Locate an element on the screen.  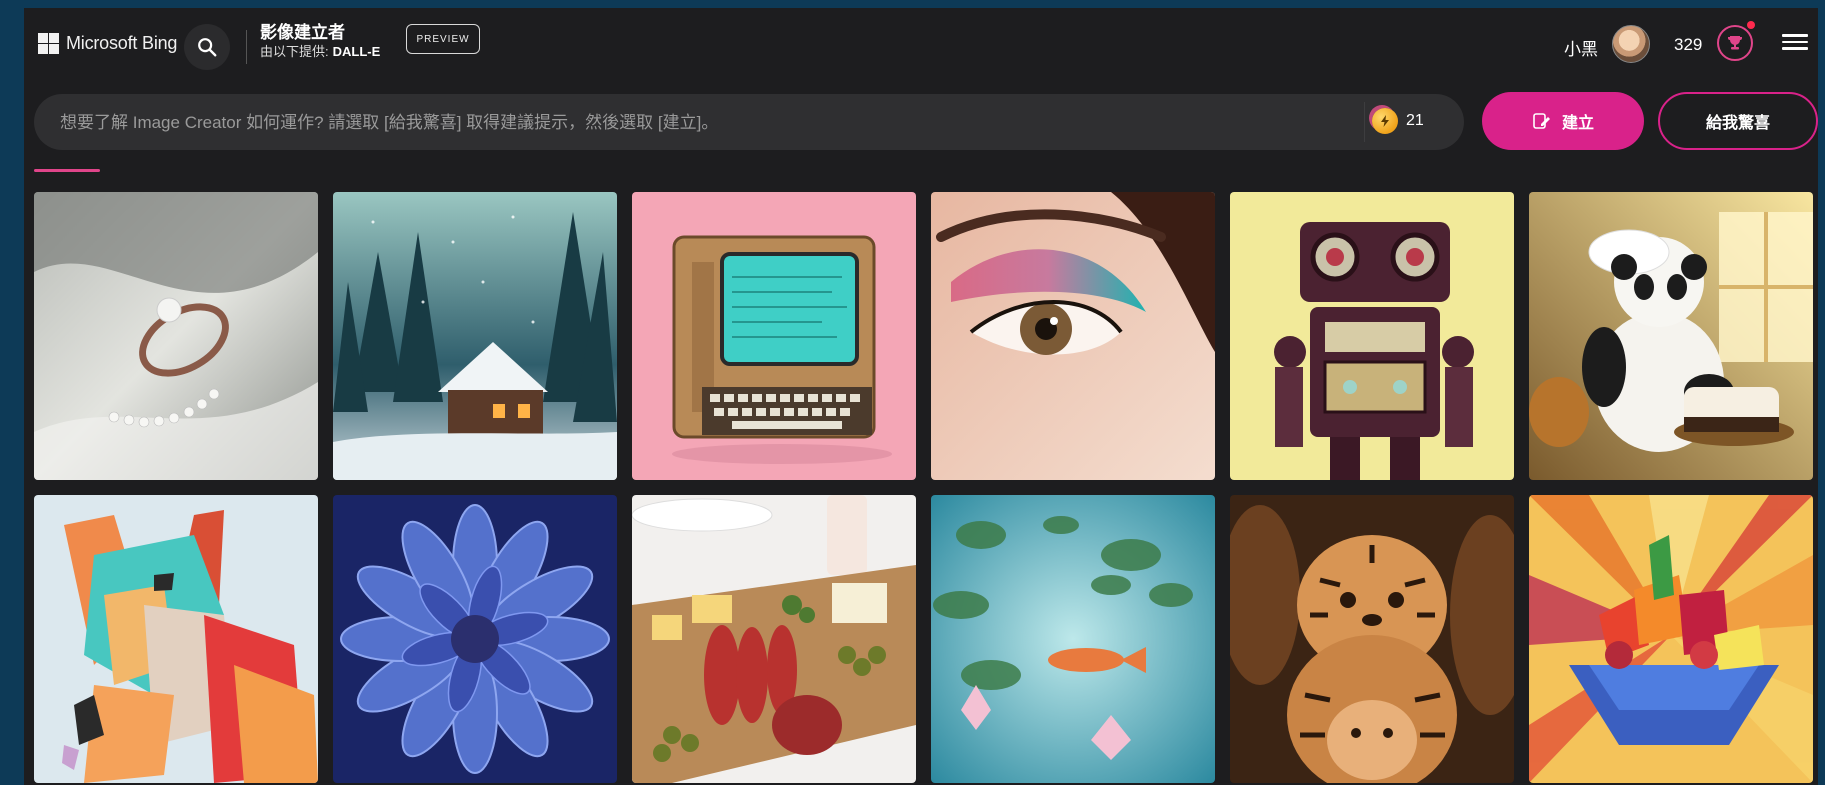
gallery-image-eye-makeup is located at coordinates (1073, 336).